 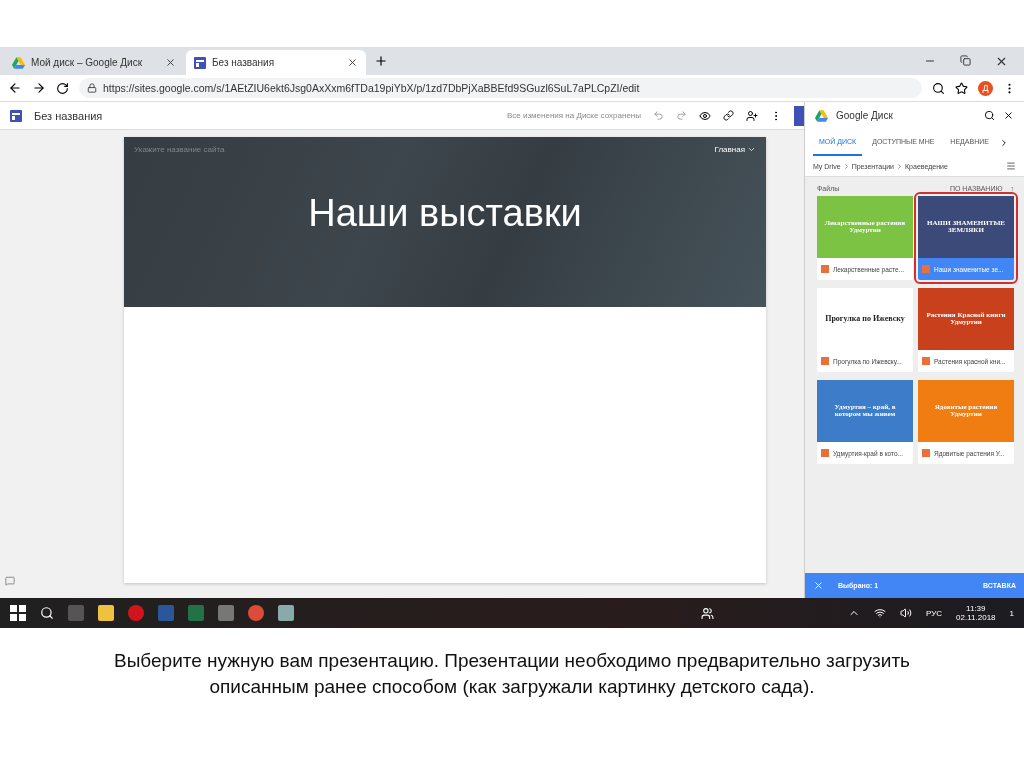 I want to click on preview-icon, so click(x=705, y=115).